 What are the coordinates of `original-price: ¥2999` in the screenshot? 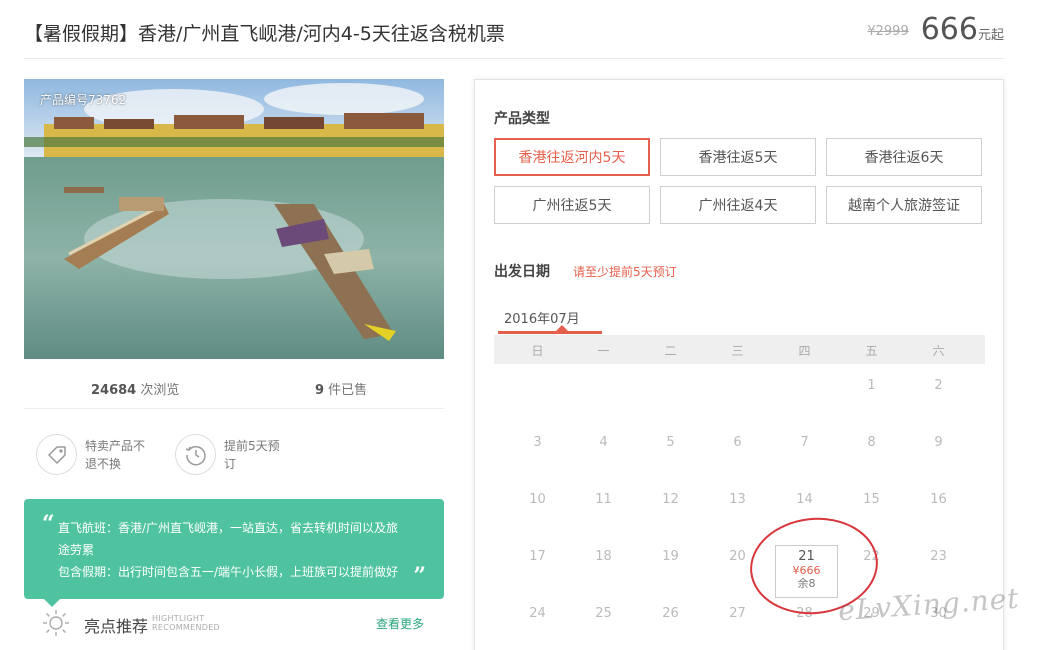 It's located at (888, 31).